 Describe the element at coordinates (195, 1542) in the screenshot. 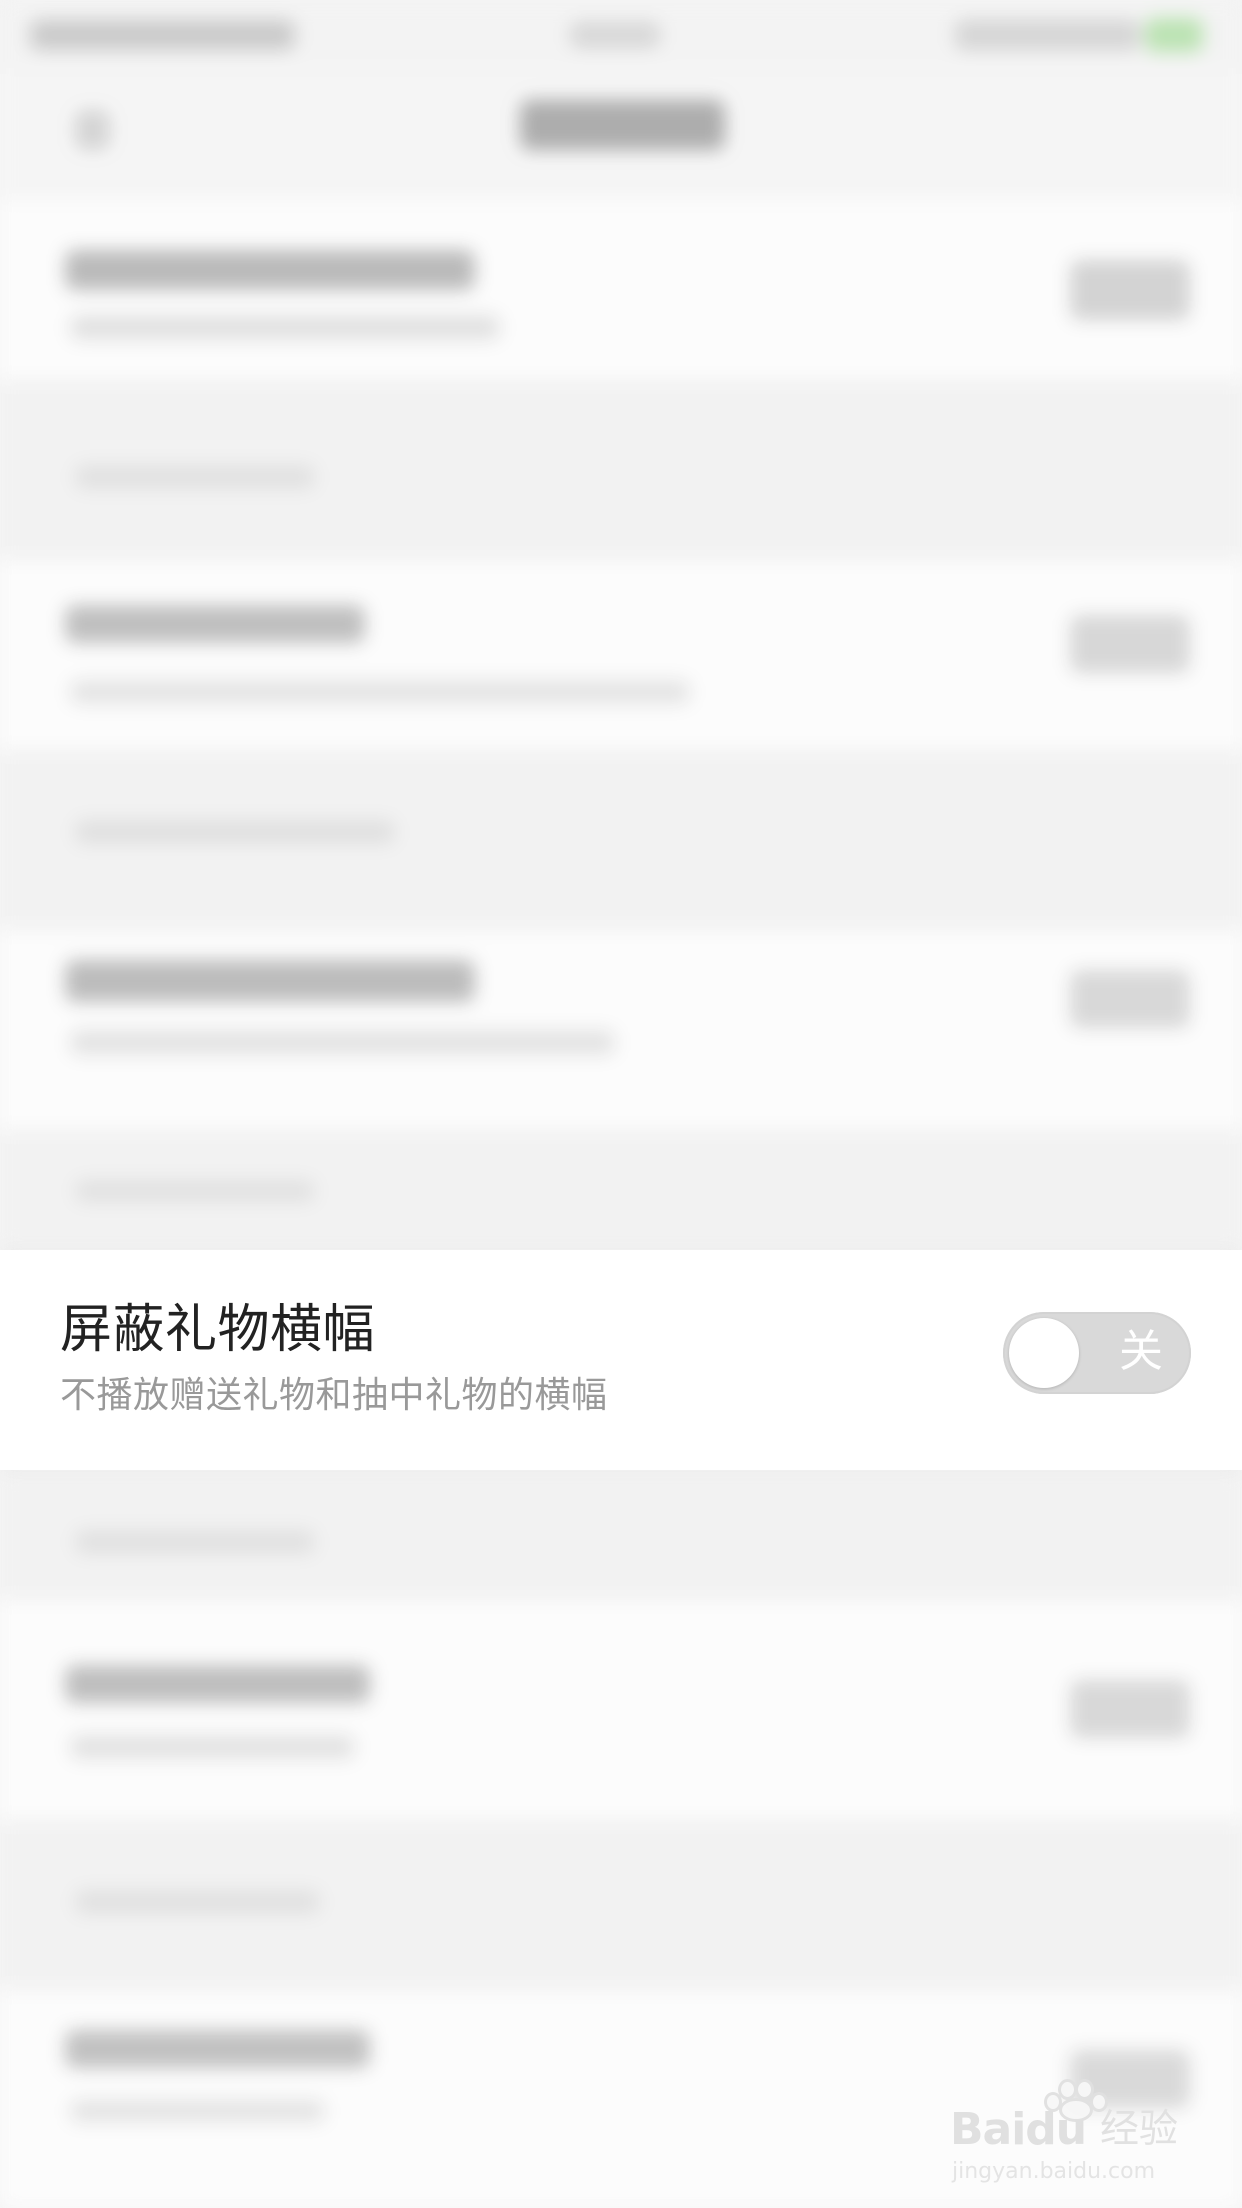

I see `blurred-section-4-label` at that location.